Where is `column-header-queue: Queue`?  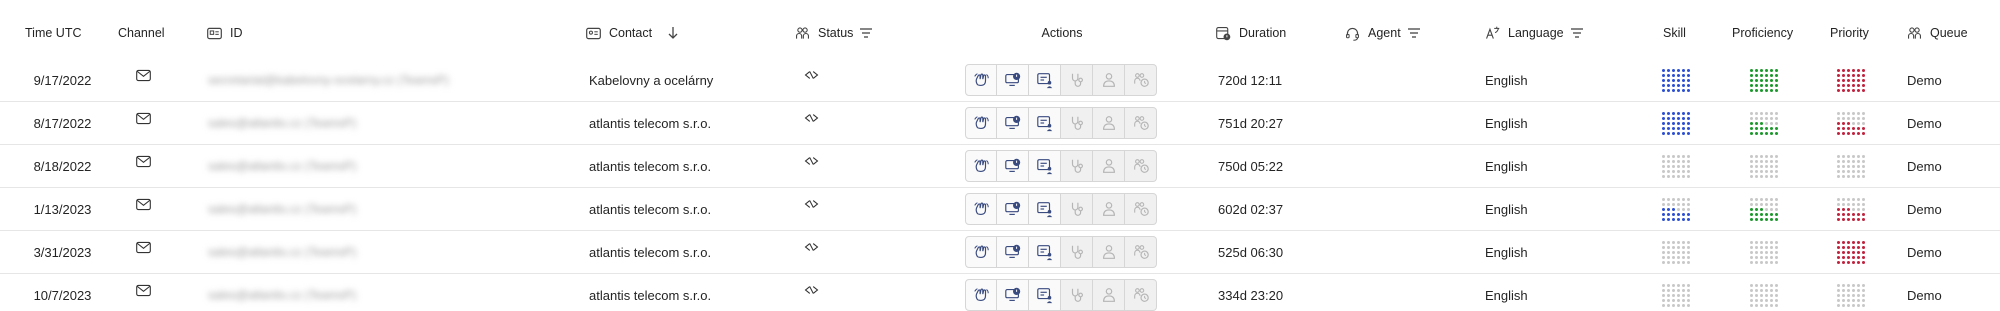 column-header-queue: Queue is located at coordinates (1936, 33).